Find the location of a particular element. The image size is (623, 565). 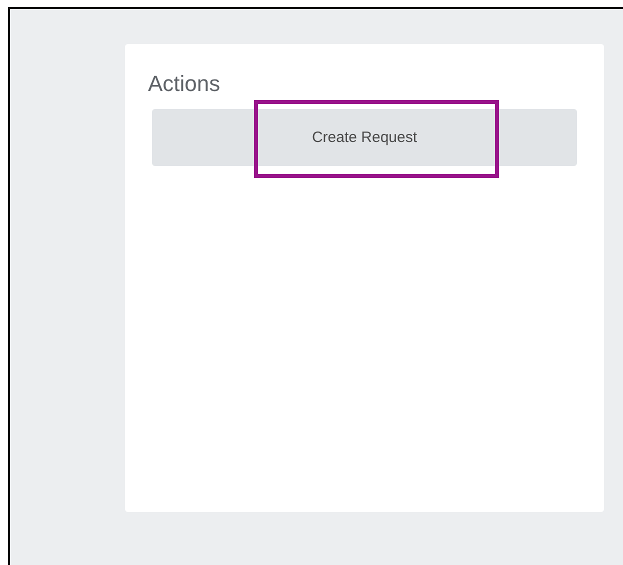

create-request-button: Create Request is located at coordinates (364, 137).